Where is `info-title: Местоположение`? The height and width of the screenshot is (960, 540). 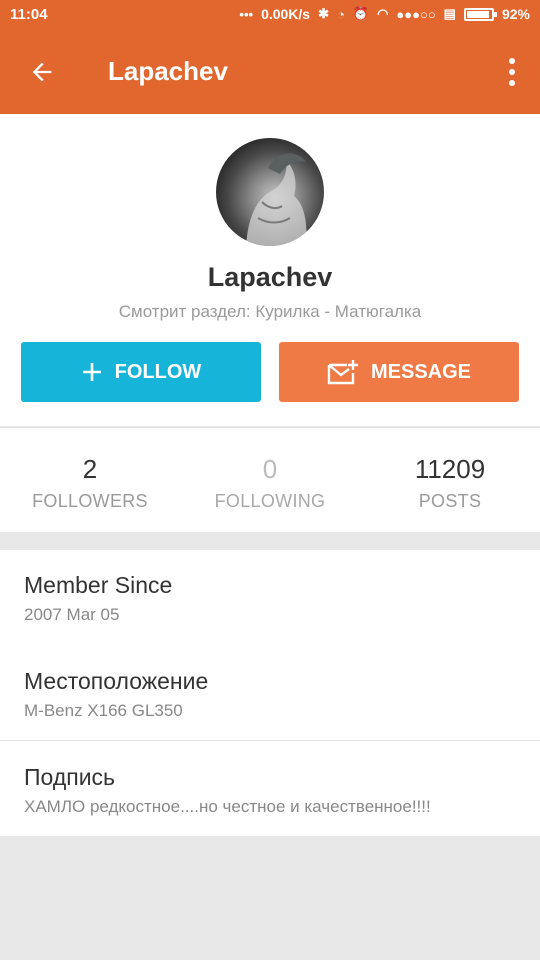 info-title: Местоположение is located at coordinates (116, 681).